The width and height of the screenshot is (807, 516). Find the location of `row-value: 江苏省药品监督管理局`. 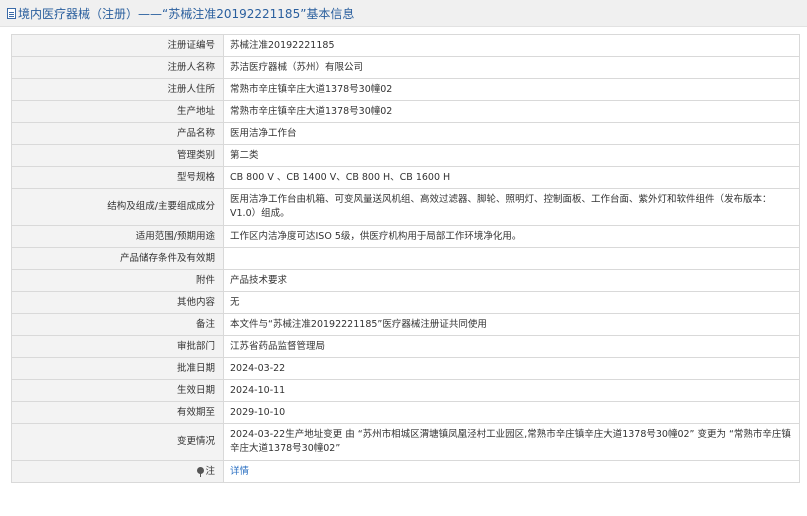

row-value: 江苏省药品监督管理局 is located at coordinates (511, 346).